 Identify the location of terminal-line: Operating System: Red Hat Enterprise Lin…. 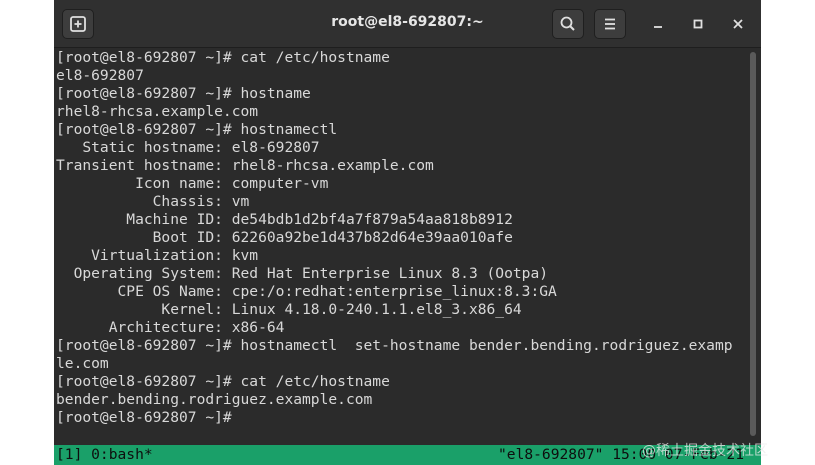
(302, 273).